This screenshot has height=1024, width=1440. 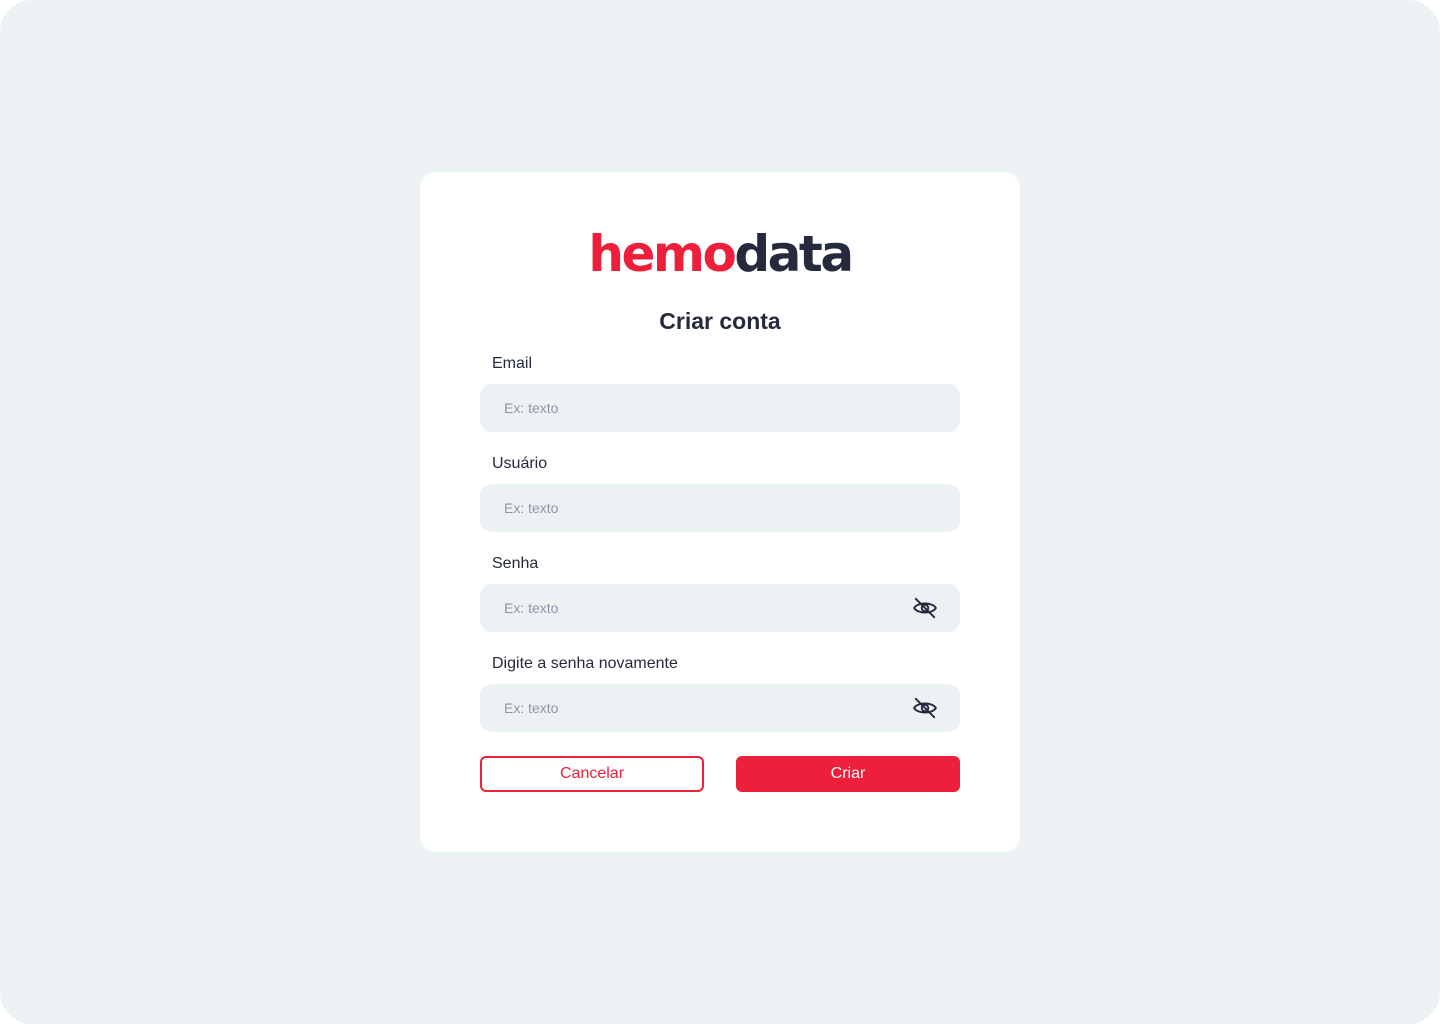 I want to click on confirm-password-field-wrapper, so click(x=720, y=708).